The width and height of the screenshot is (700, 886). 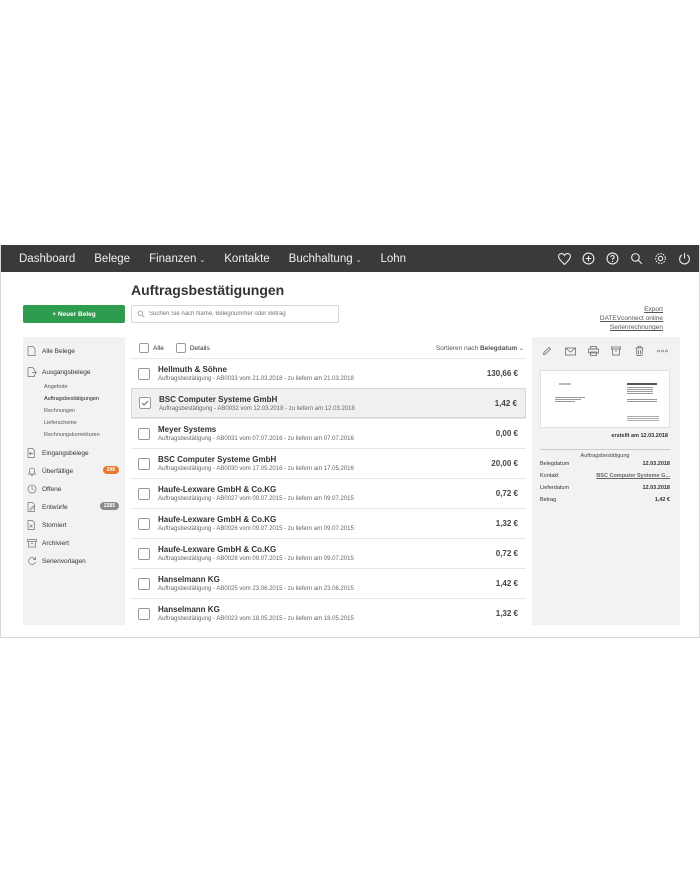 What do you see at coordinates (457, 348) in the screenshot?
I see `sort-prefix: Sortieren nach` at bounding box center [457, 348].